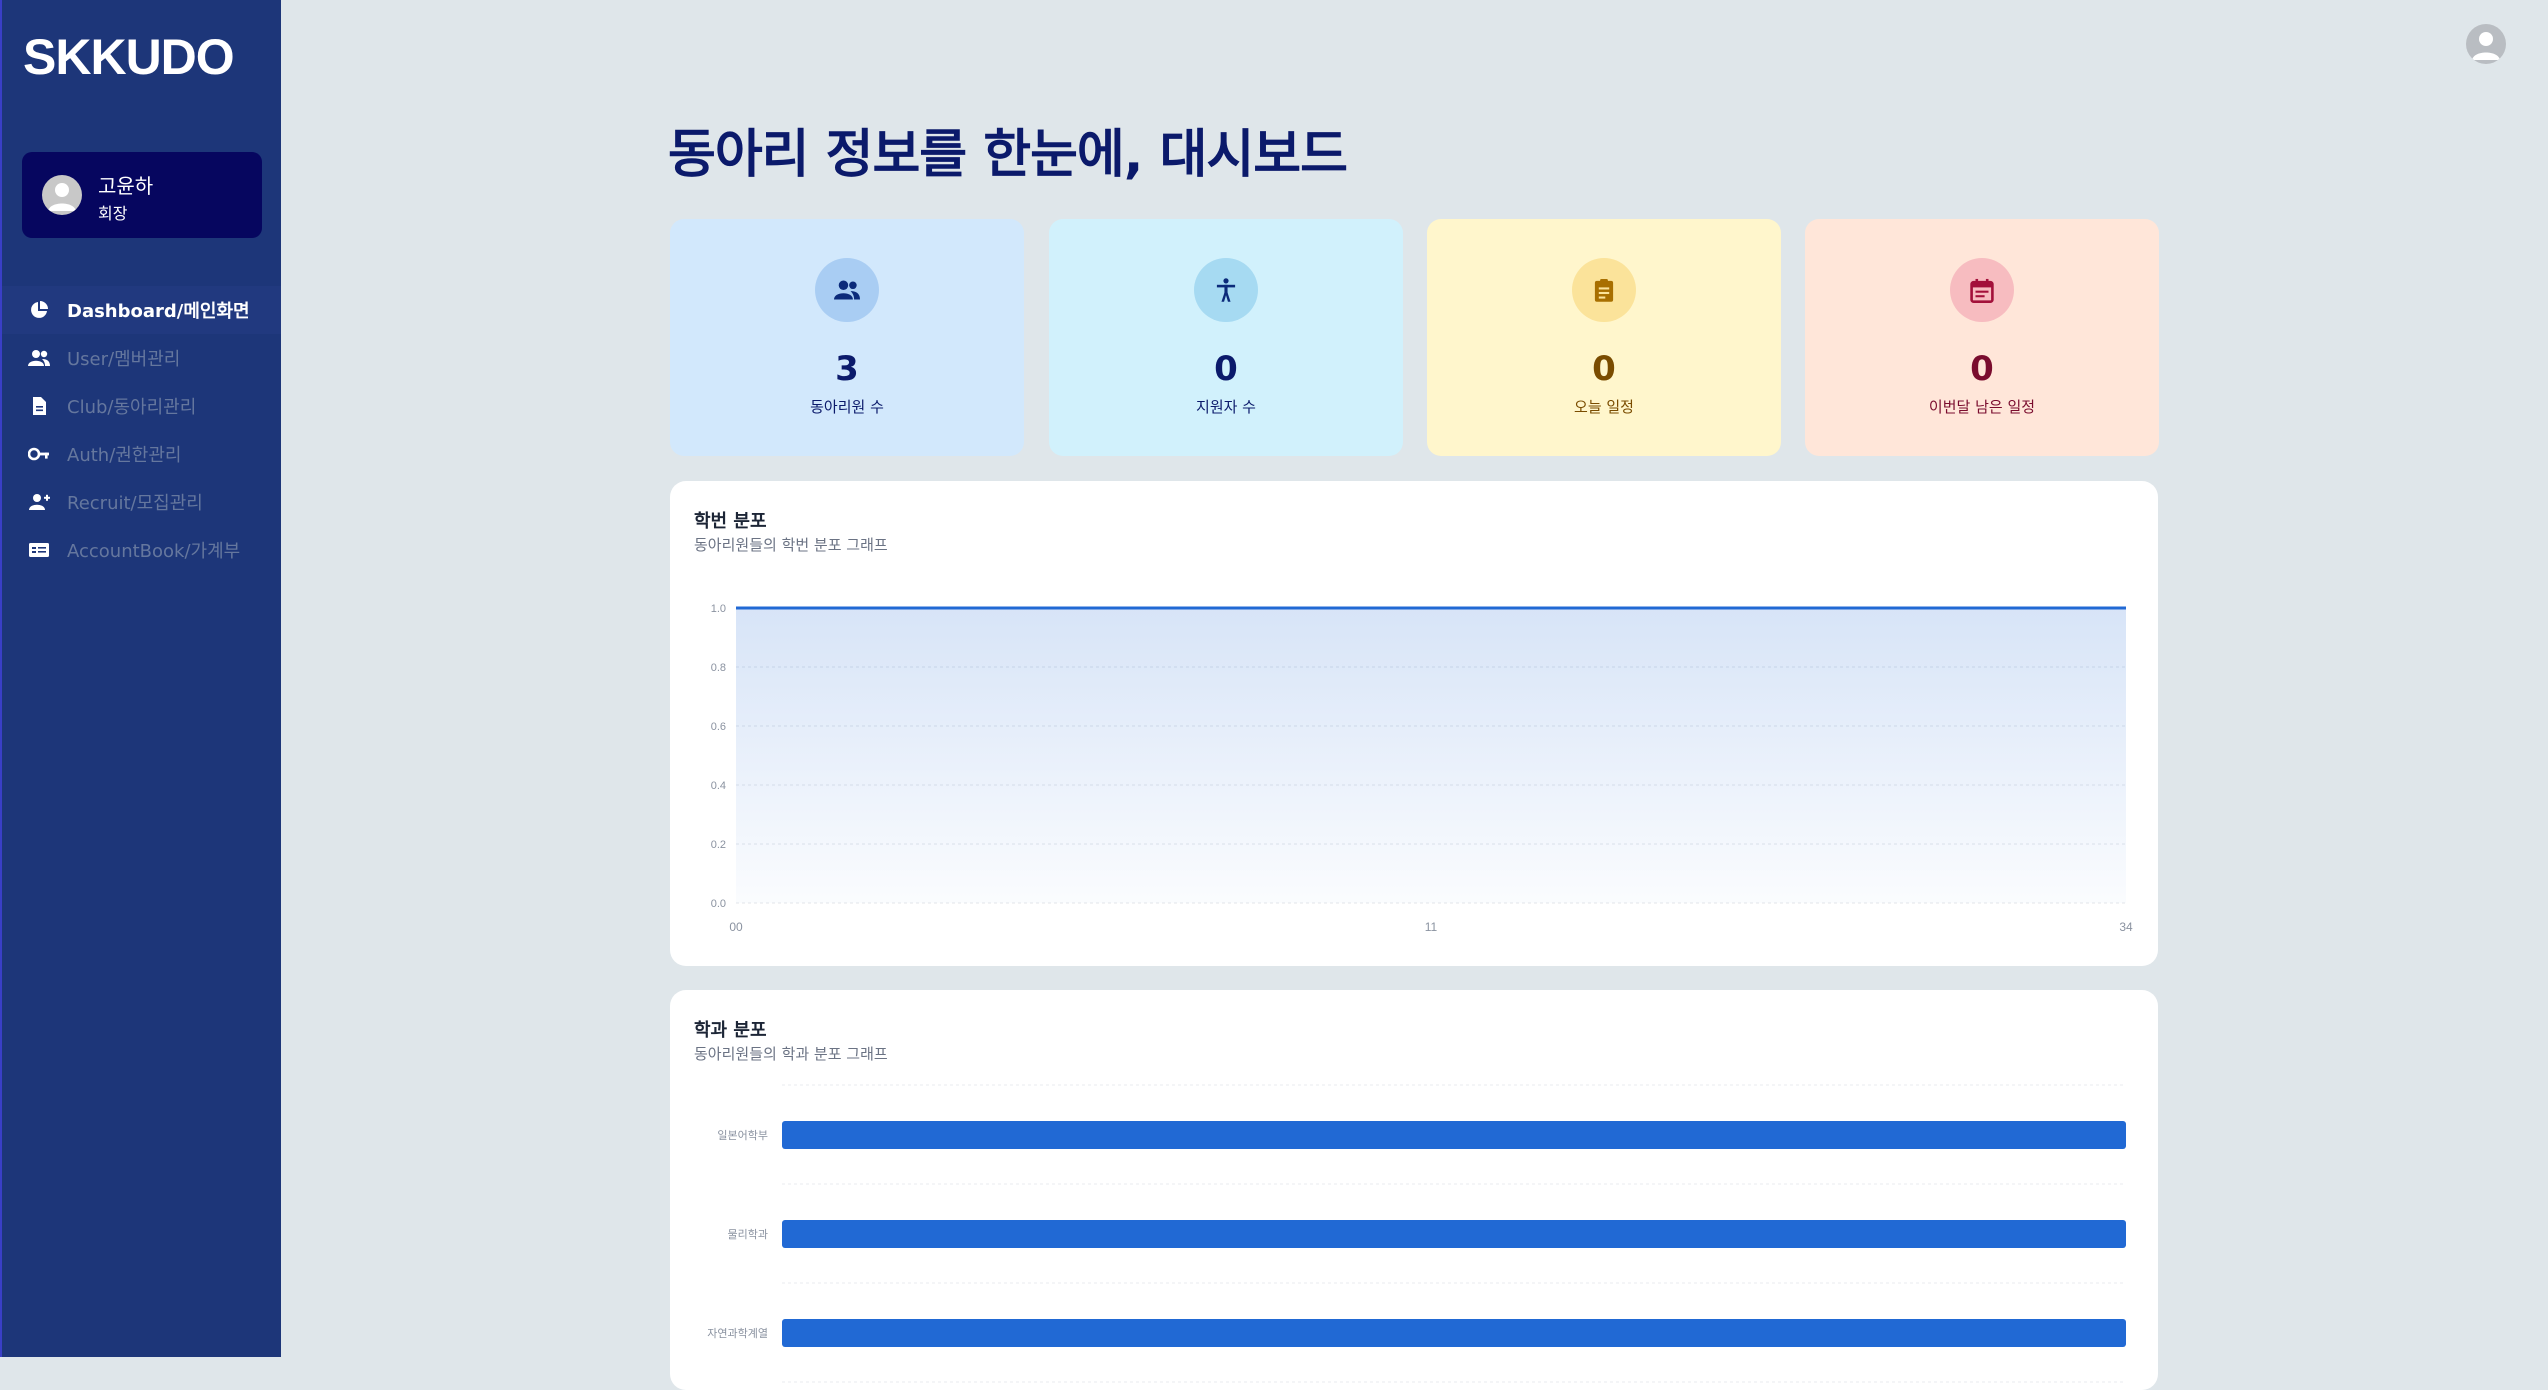 This screenshot has width=2548, height=1390. What do you see at coordinates (1982, 407) in the screenshot?
I see `stat-label: 이번달 남은 일정` at bounding box center [1982, 407].